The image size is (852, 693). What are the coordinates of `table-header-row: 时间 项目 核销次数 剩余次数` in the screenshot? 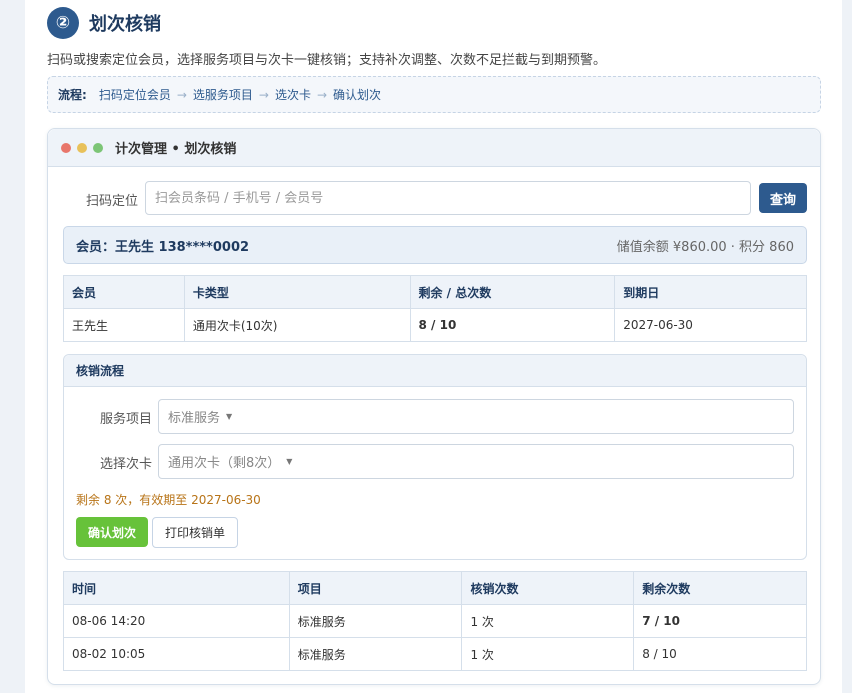 It's located at (435, 588).